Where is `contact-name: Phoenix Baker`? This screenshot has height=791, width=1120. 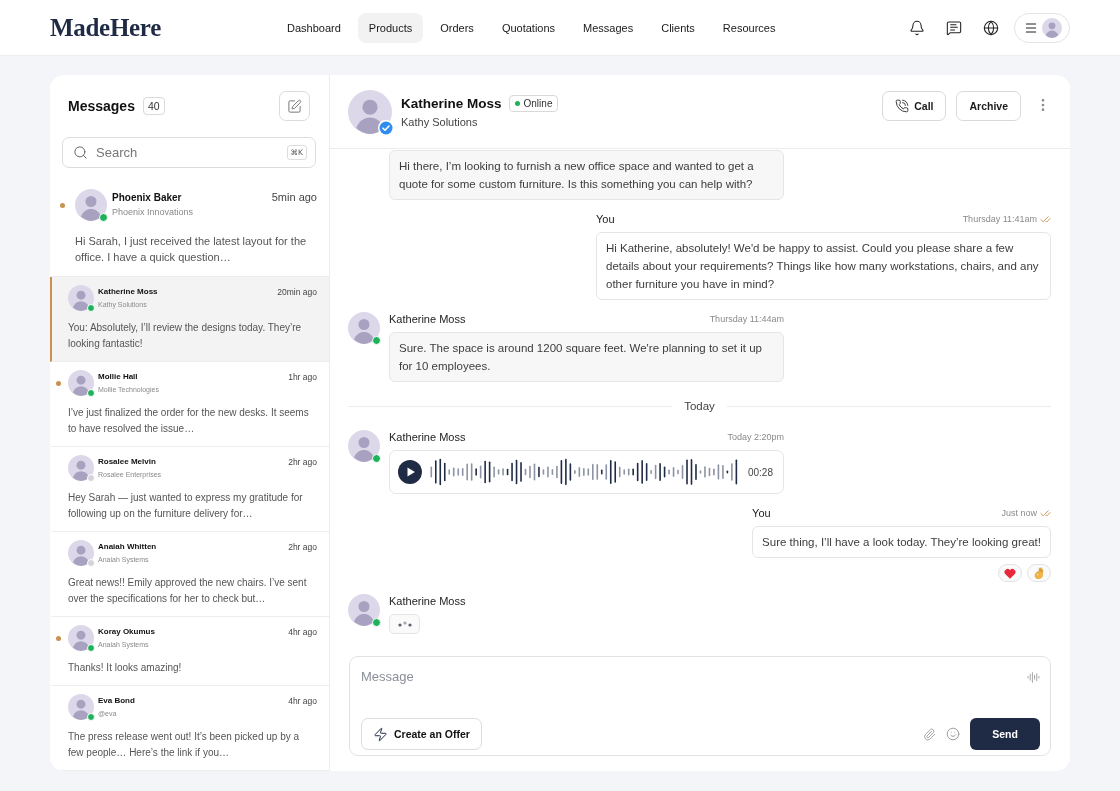
contact-name: Phoenix Baker is located at coordinates (147, 198).